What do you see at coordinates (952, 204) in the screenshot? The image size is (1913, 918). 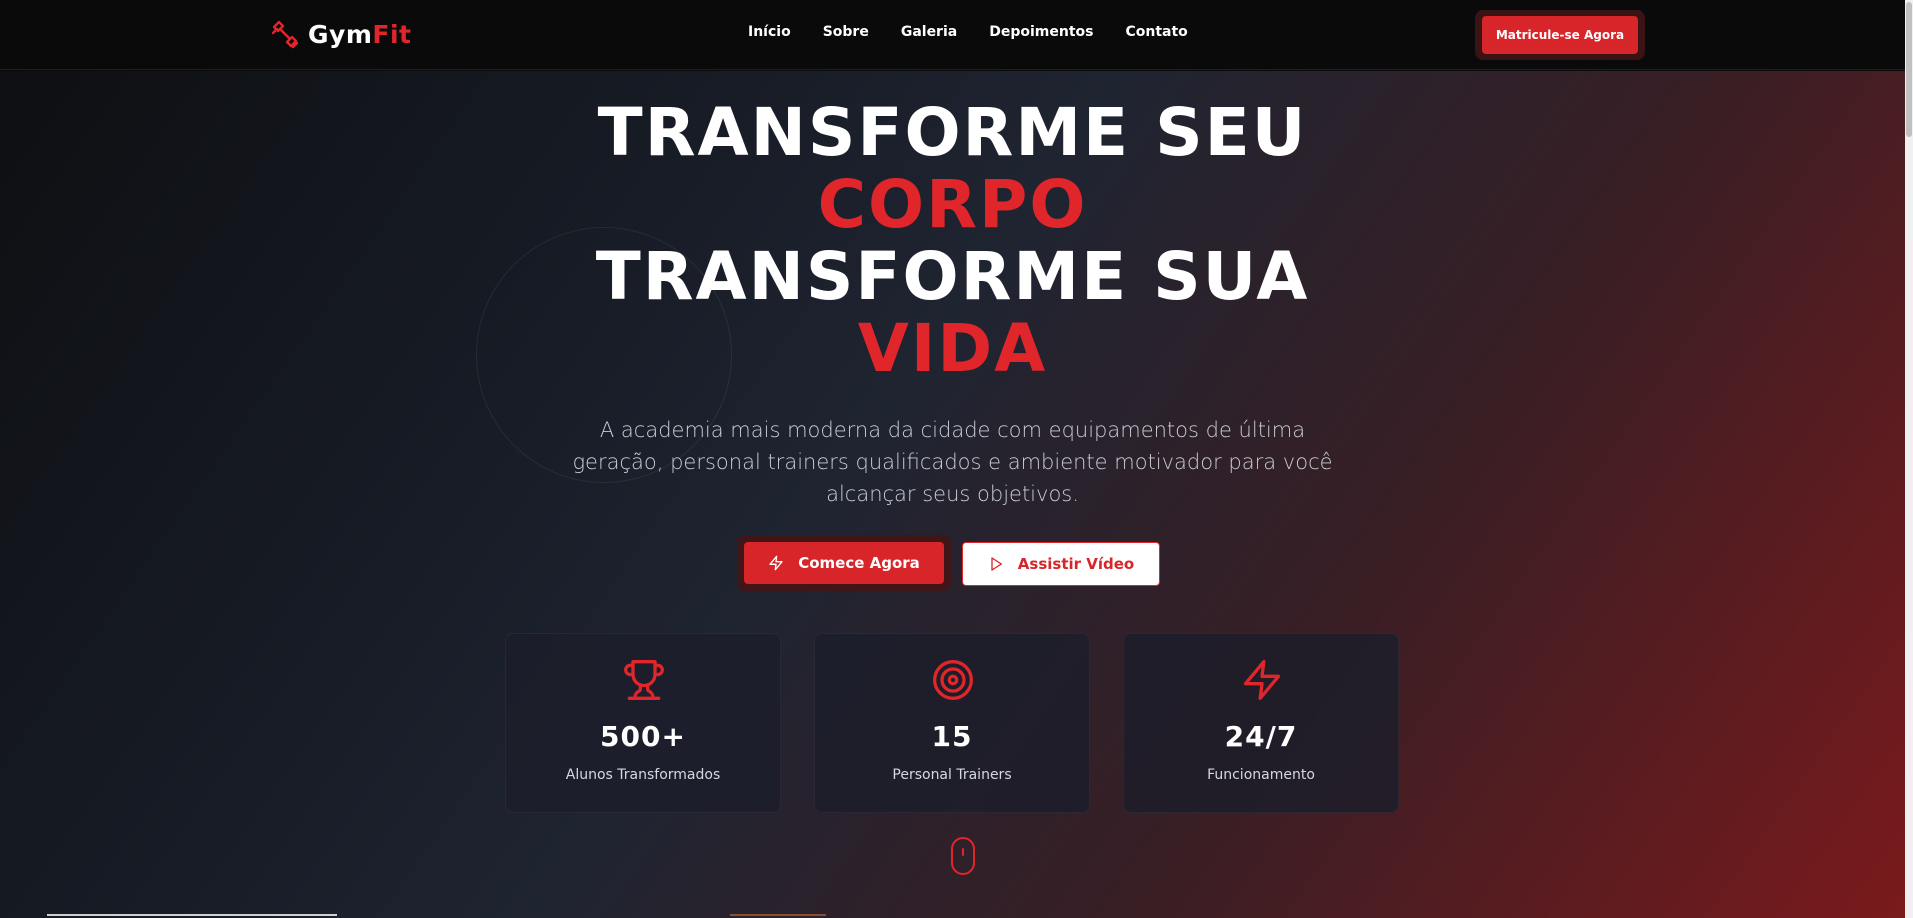 I see `headline-line-2: CORPO` at bounding box center [952, 204].